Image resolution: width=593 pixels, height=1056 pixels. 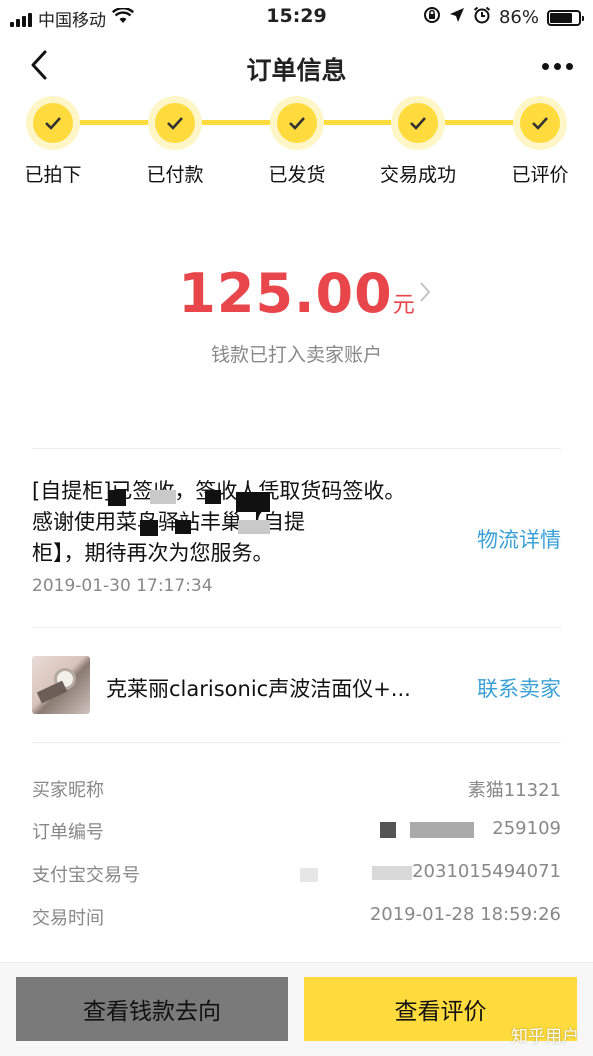 I want to click on location-icon, so click(x=457, y=17).